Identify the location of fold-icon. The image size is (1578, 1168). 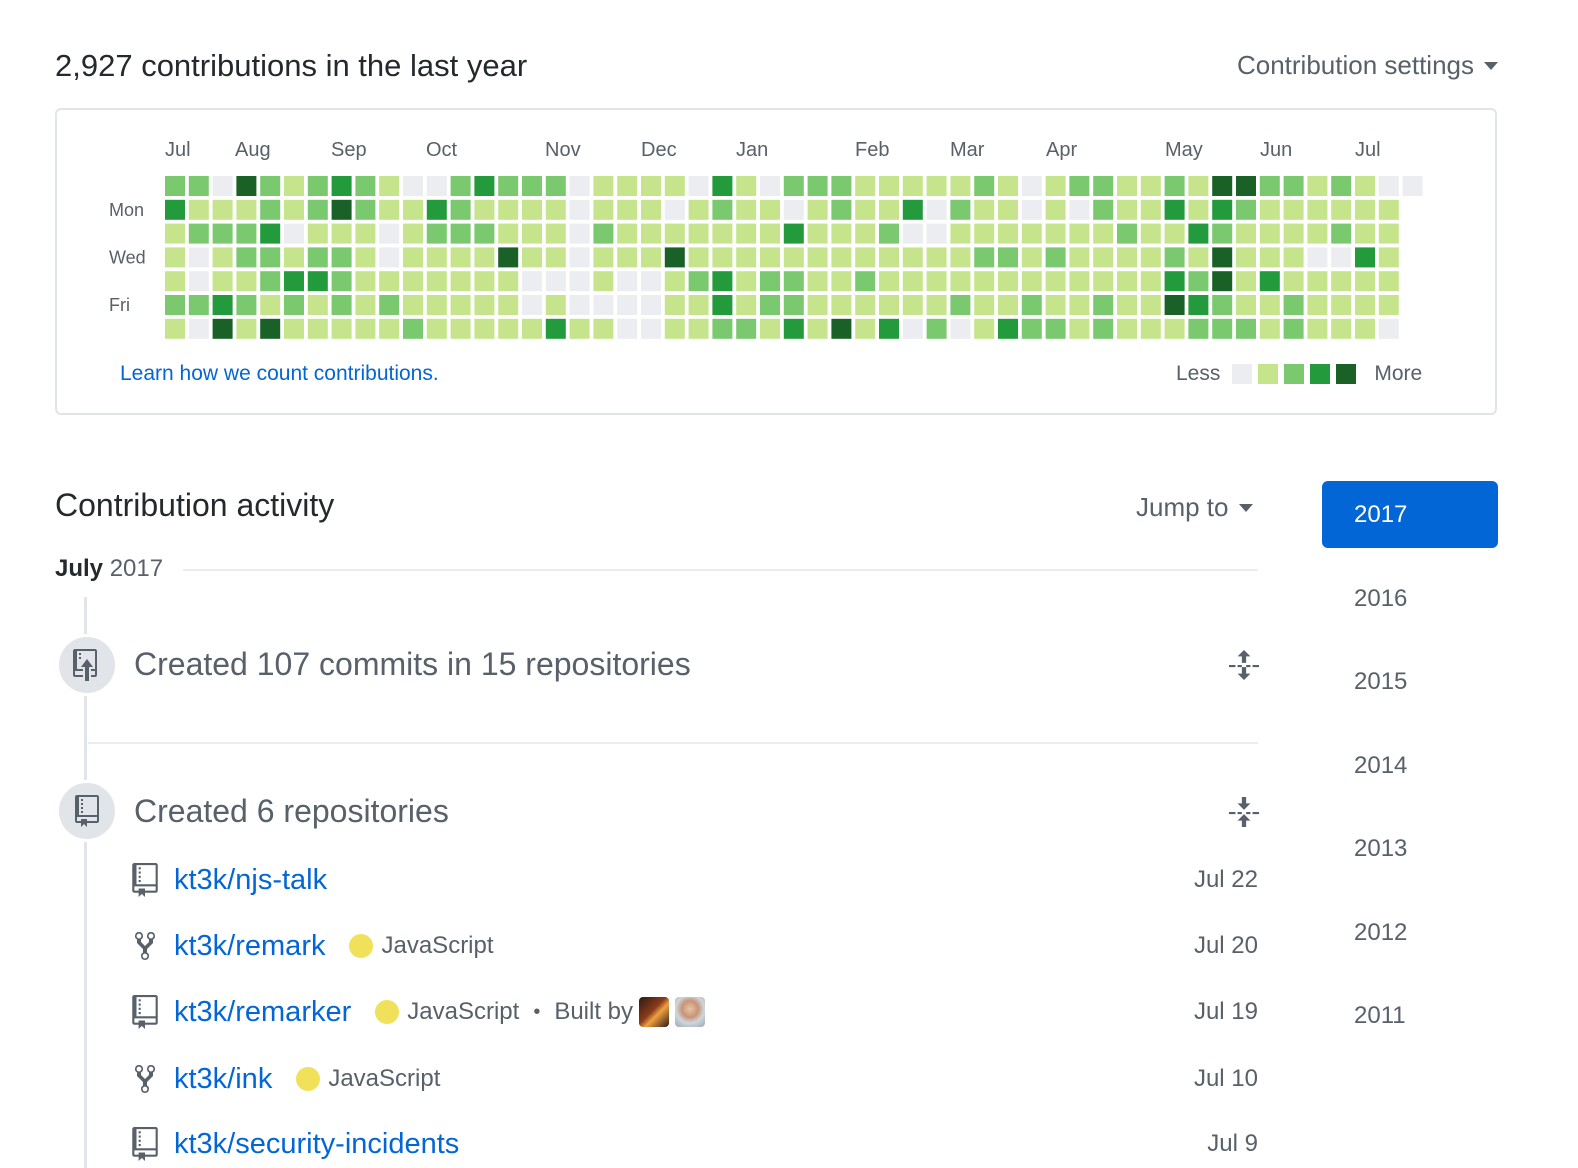
(1244, 812).